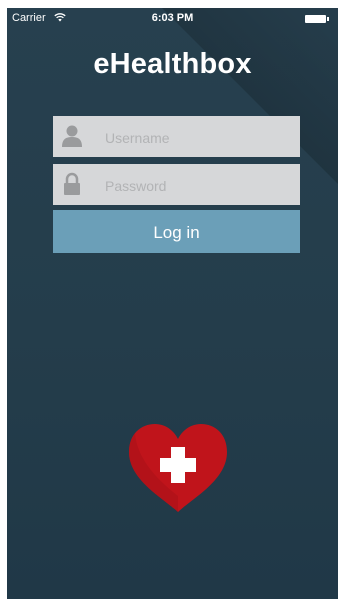  What do you see at coordinates (200, 185) in the screenshot?
I see `password-input` at bounding box center [200, 185].